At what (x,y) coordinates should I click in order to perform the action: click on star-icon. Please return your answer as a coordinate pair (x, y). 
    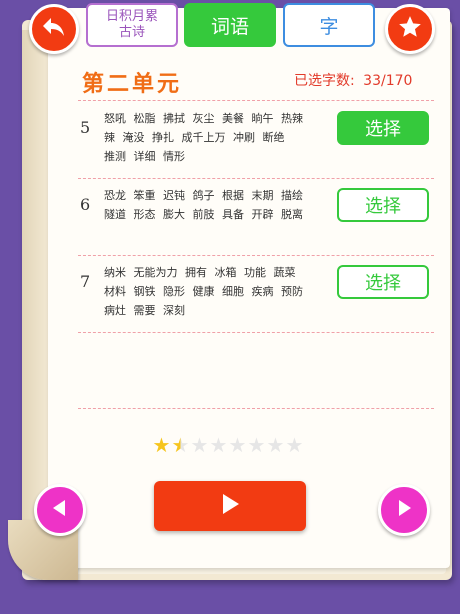
    Looking at the image, I should click on (410, 29).